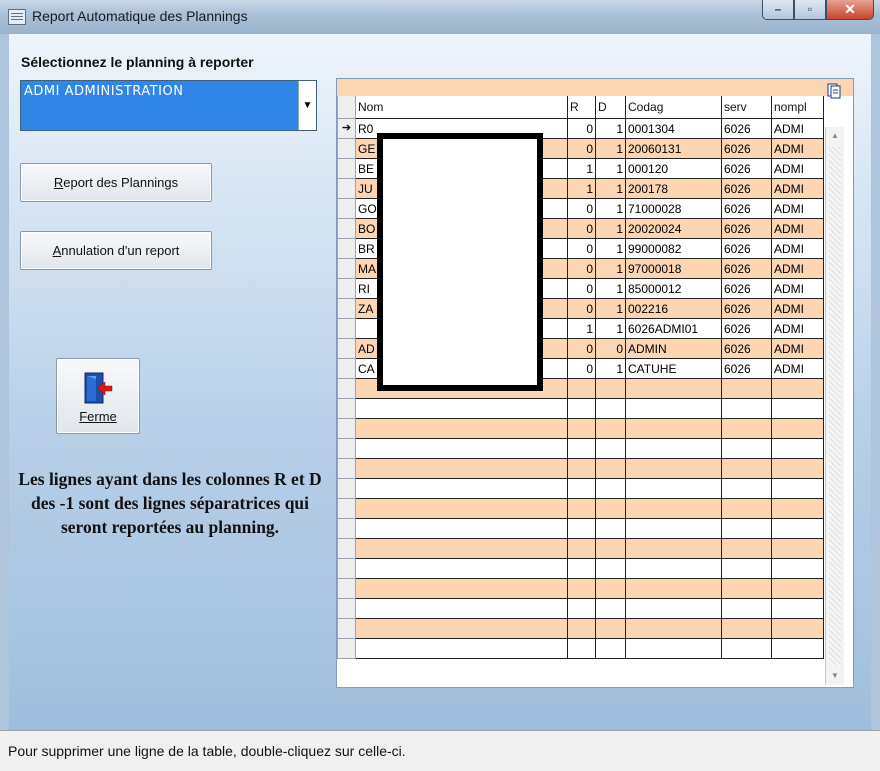 Image resolution: width=880 pixels, height=771 pixels. What do you see at coordinates (673, 188) in the screenshot?
I see `cell-codag: 200178` at bounding box center [673, 188].